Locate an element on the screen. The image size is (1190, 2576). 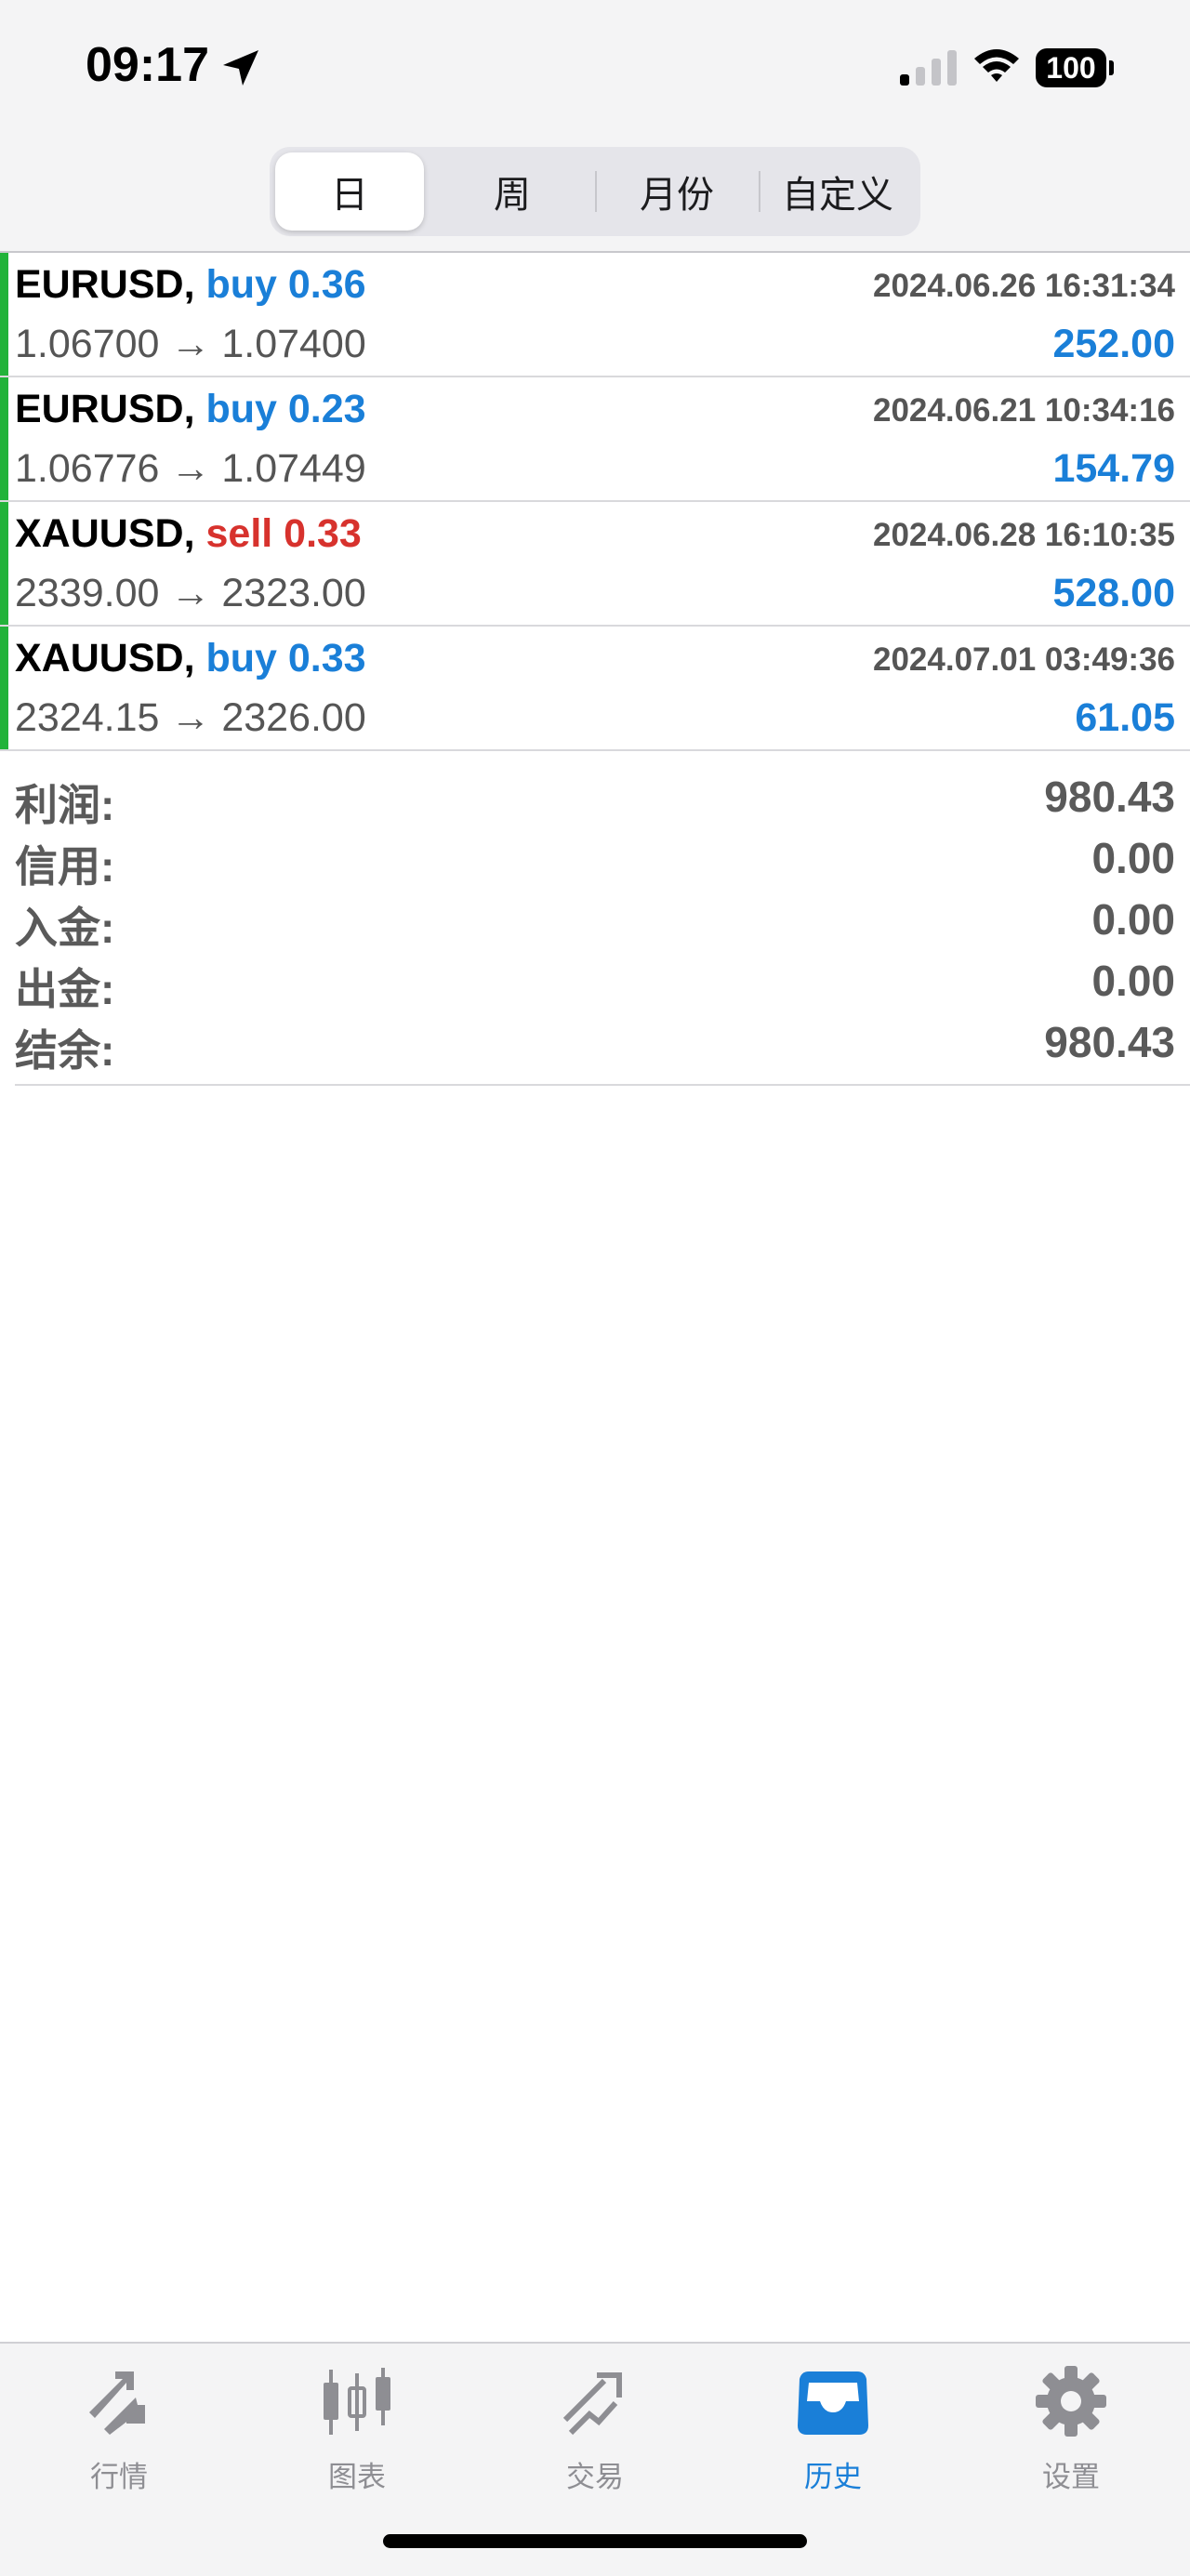
trade-icon is located at coordinates (592, 2404).